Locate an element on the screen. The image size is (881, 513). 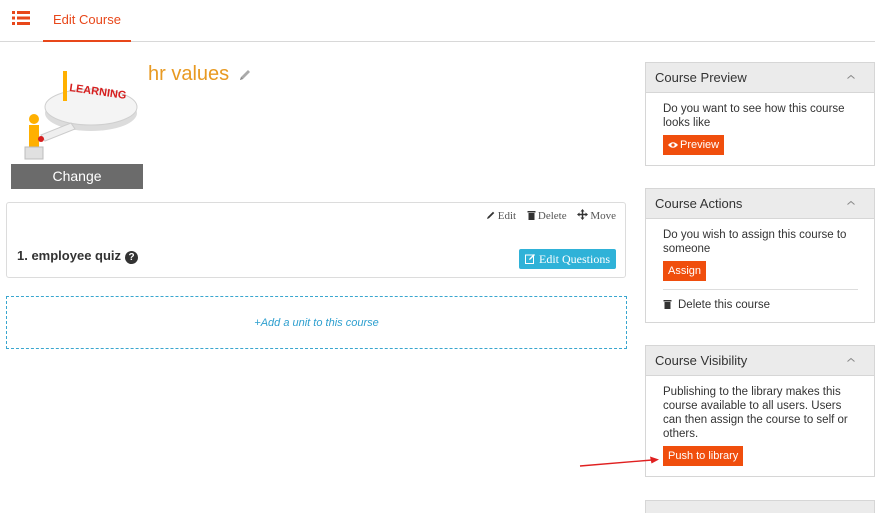
move-arrows-icon is located at coordinates (583, 214).